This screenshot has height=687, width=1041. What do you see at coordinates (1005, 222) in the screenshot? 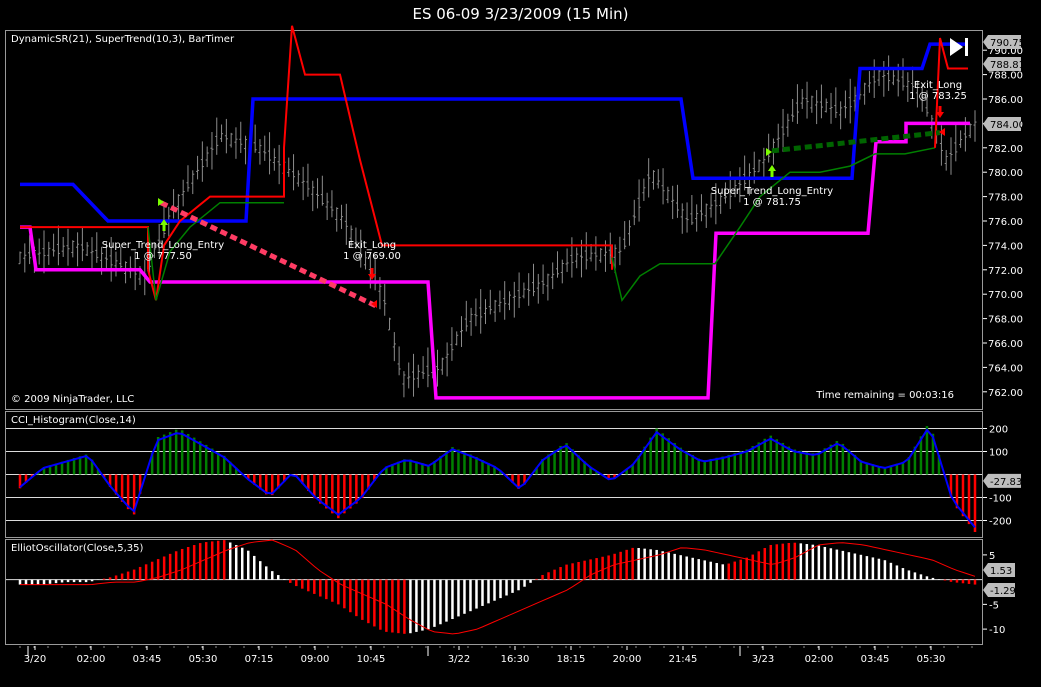
I see `price-axis-label: 776.00` at bounding box center [1005, 222].